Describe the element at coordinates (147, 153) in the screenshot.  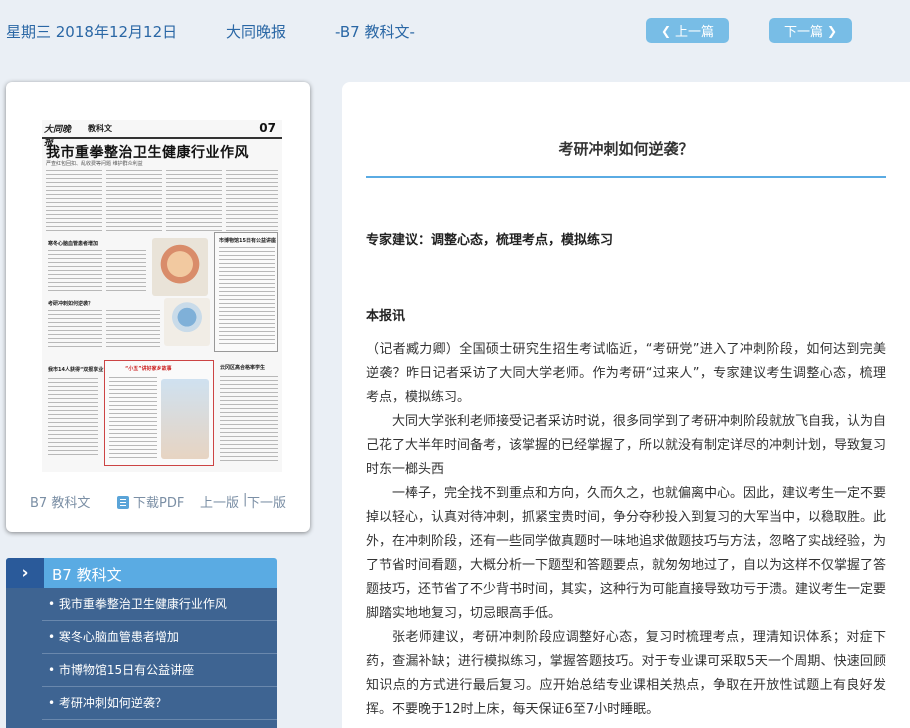
I see `thumbnail-headline: 我市重拳整治卫生健康行业作风` at that location.